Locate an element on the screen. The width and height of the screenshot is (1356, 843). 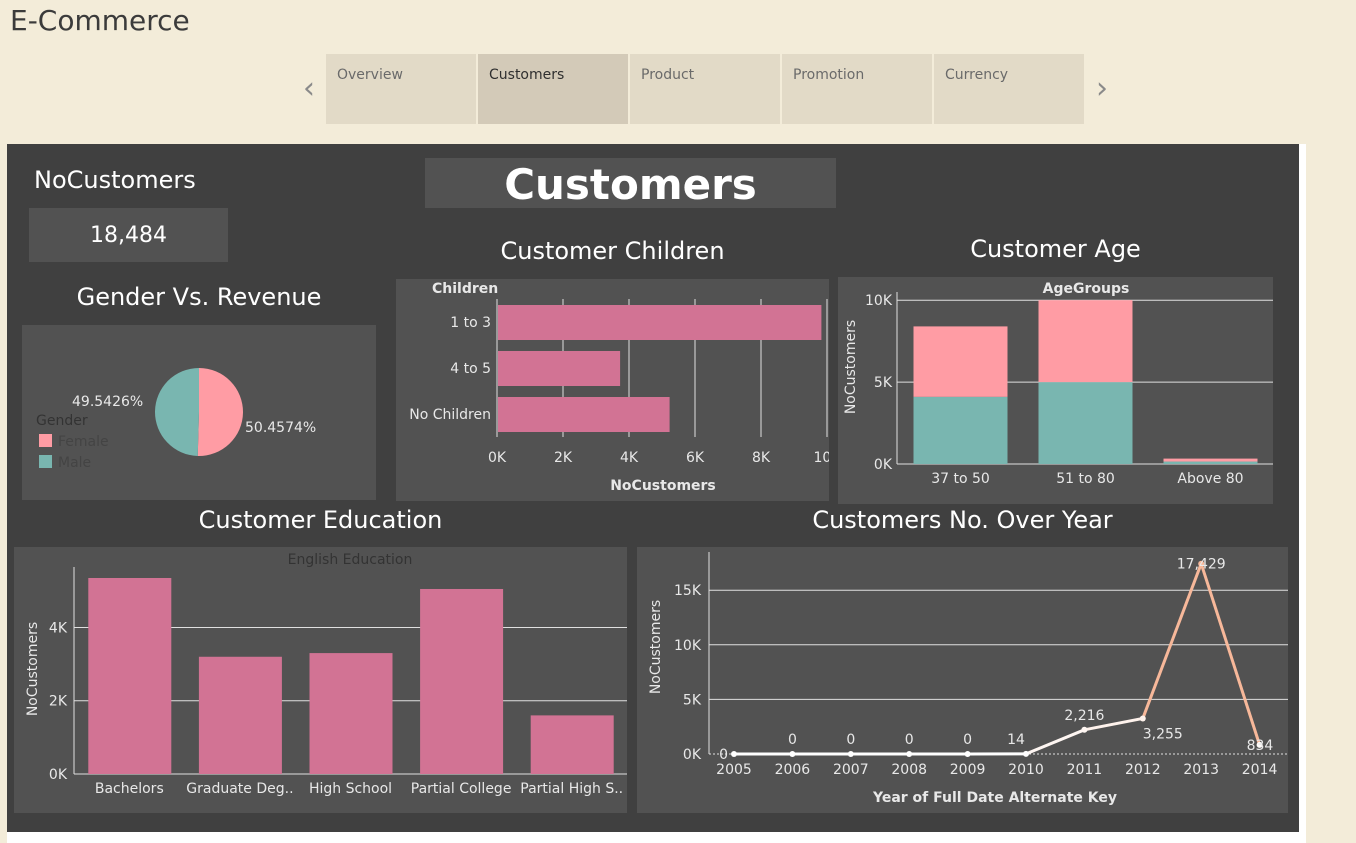
years-y-tick: 0K is located at coordinates (692, 755).